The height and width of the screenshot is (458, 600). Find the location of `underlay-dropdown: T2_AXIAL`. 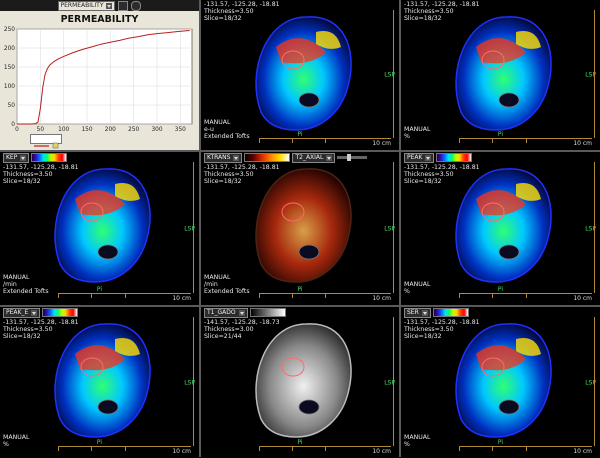

underlay-dropdown: T2_AXIAL is located at coordinates (314, 157).